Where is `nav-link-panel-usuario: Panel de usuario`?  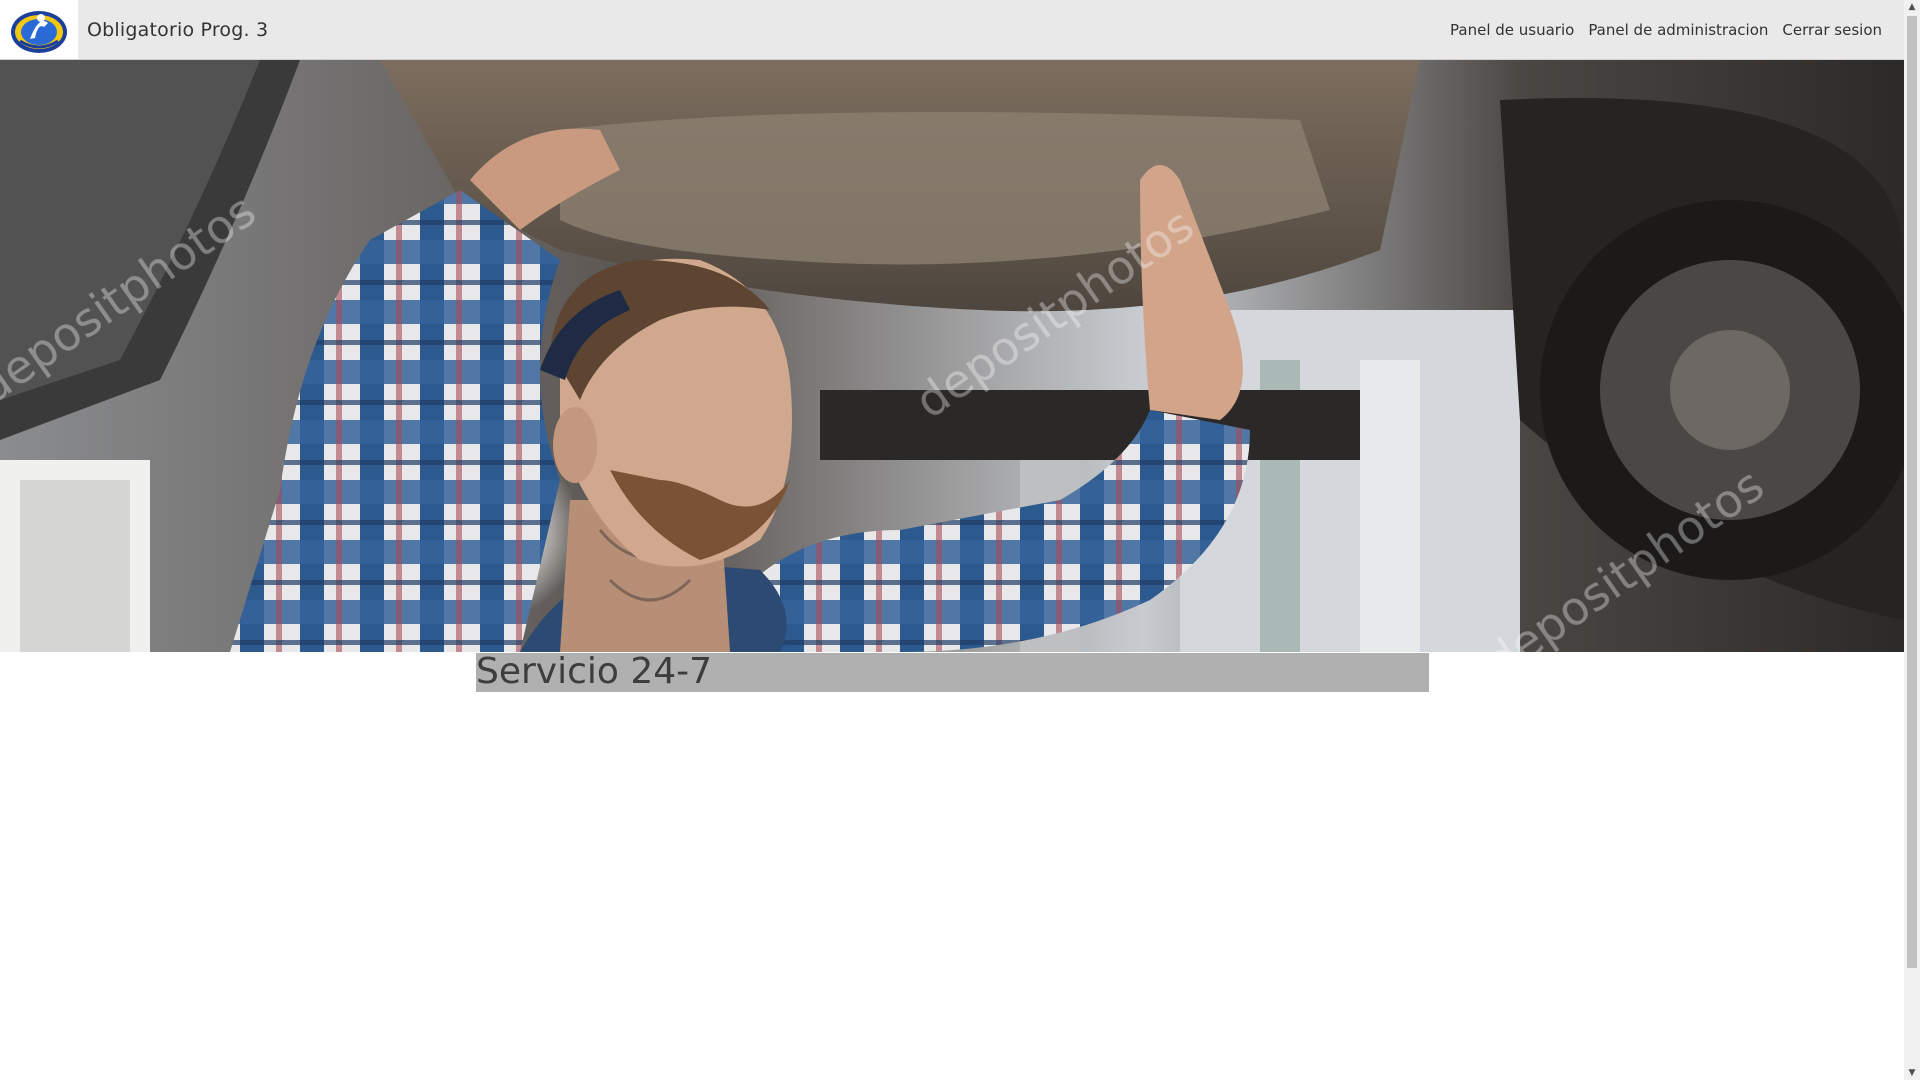
nav-link-panel-usuario: Panel de usuario is located at coordinates (1512, 30).